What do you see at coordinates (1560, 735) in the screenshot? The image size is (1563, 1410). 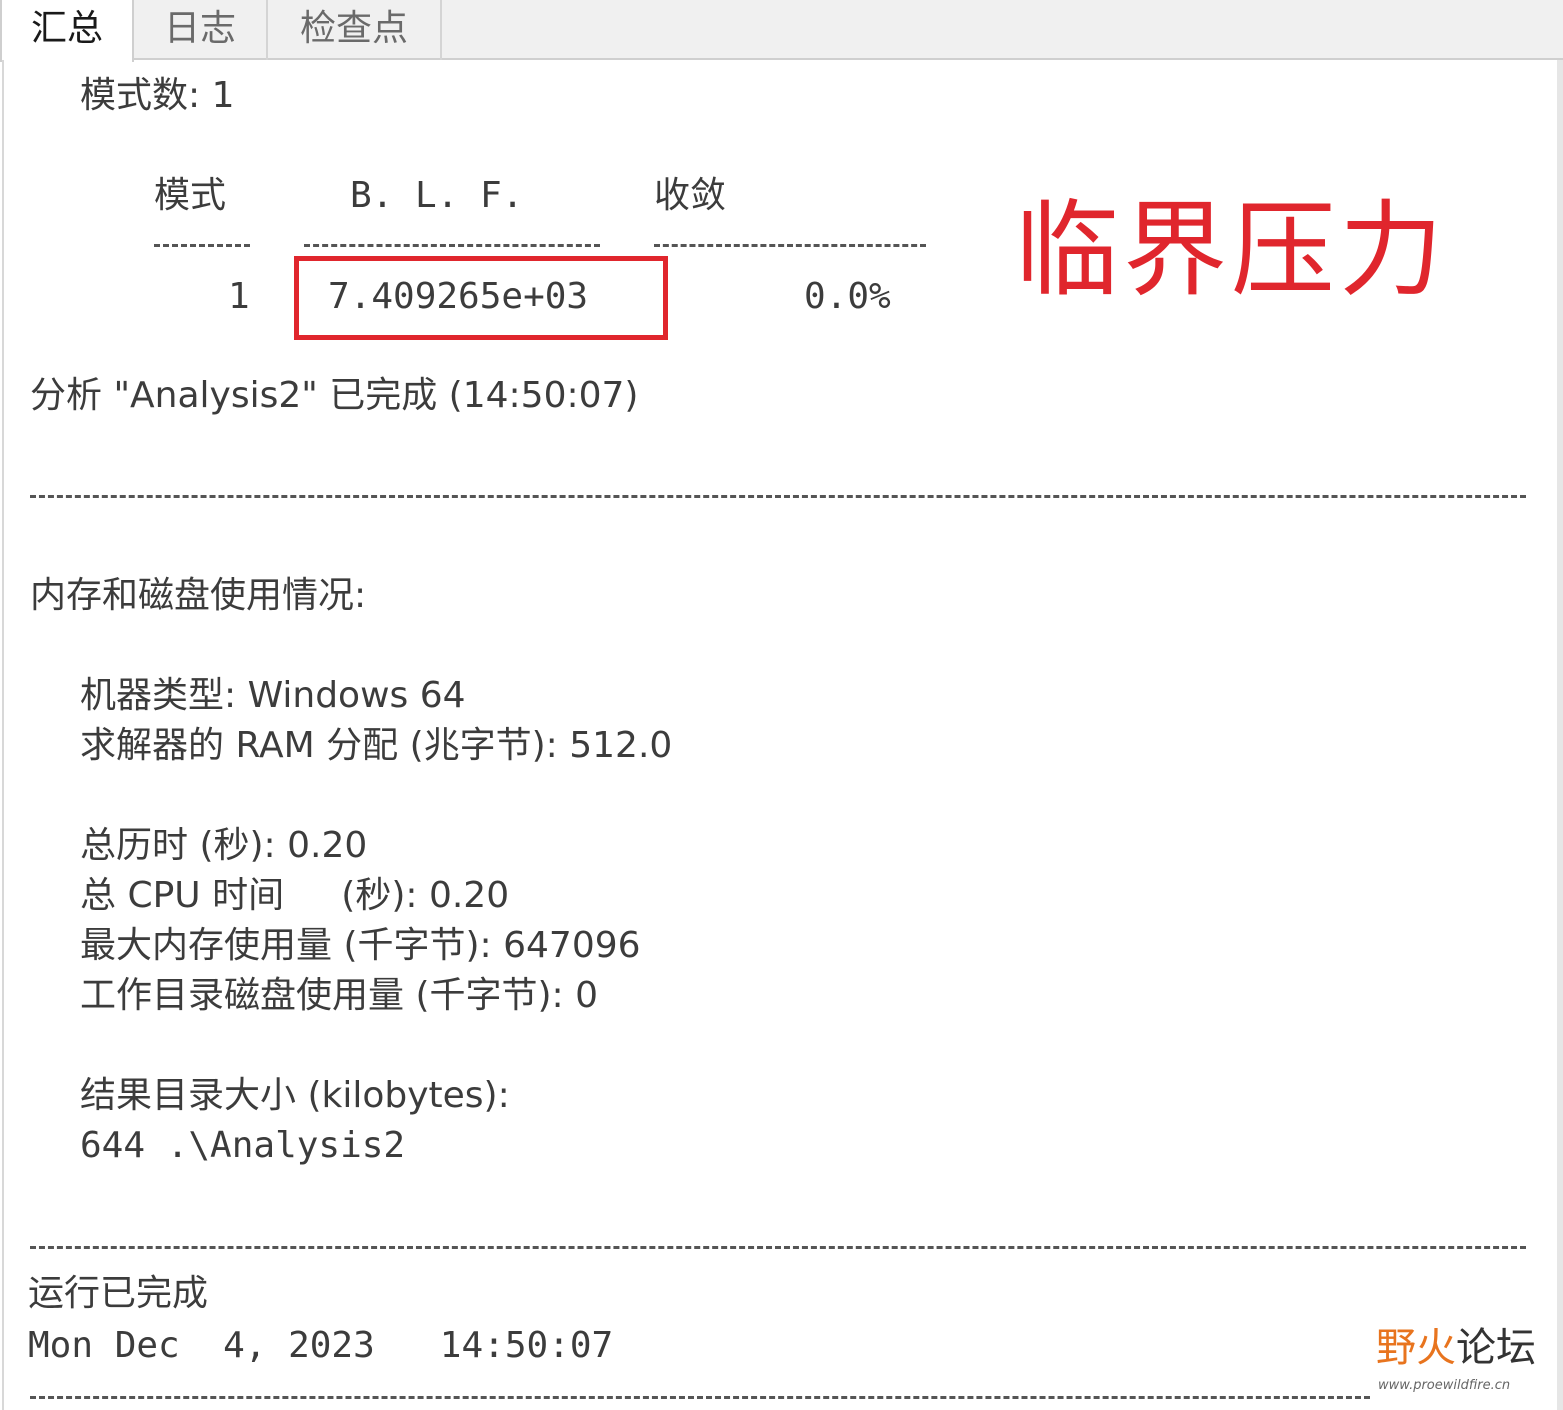 I see `vertical-scrollbar` at bounding box center [1560, 735].